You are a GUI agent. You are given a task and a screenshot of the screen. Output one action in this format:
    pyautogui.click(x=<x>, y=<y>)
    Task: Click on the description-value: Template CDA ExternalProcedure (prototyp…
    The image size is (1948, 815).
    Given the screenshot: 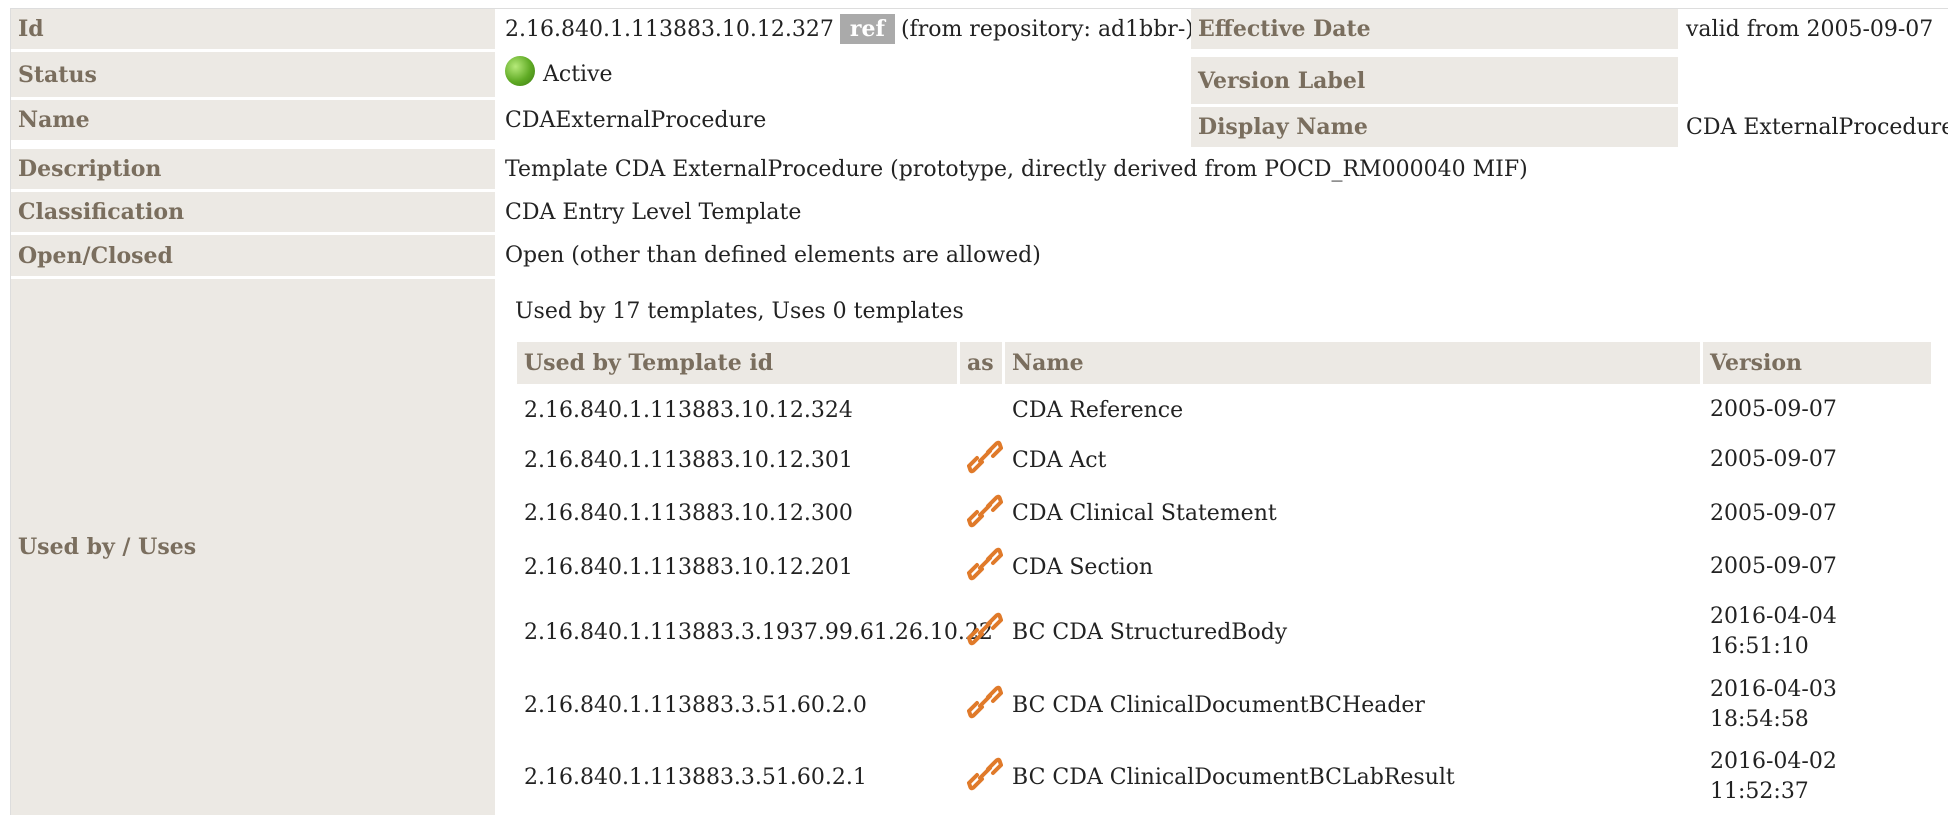 What is the action you would take?
    pyautogui.click(x=1016, y=169)
    